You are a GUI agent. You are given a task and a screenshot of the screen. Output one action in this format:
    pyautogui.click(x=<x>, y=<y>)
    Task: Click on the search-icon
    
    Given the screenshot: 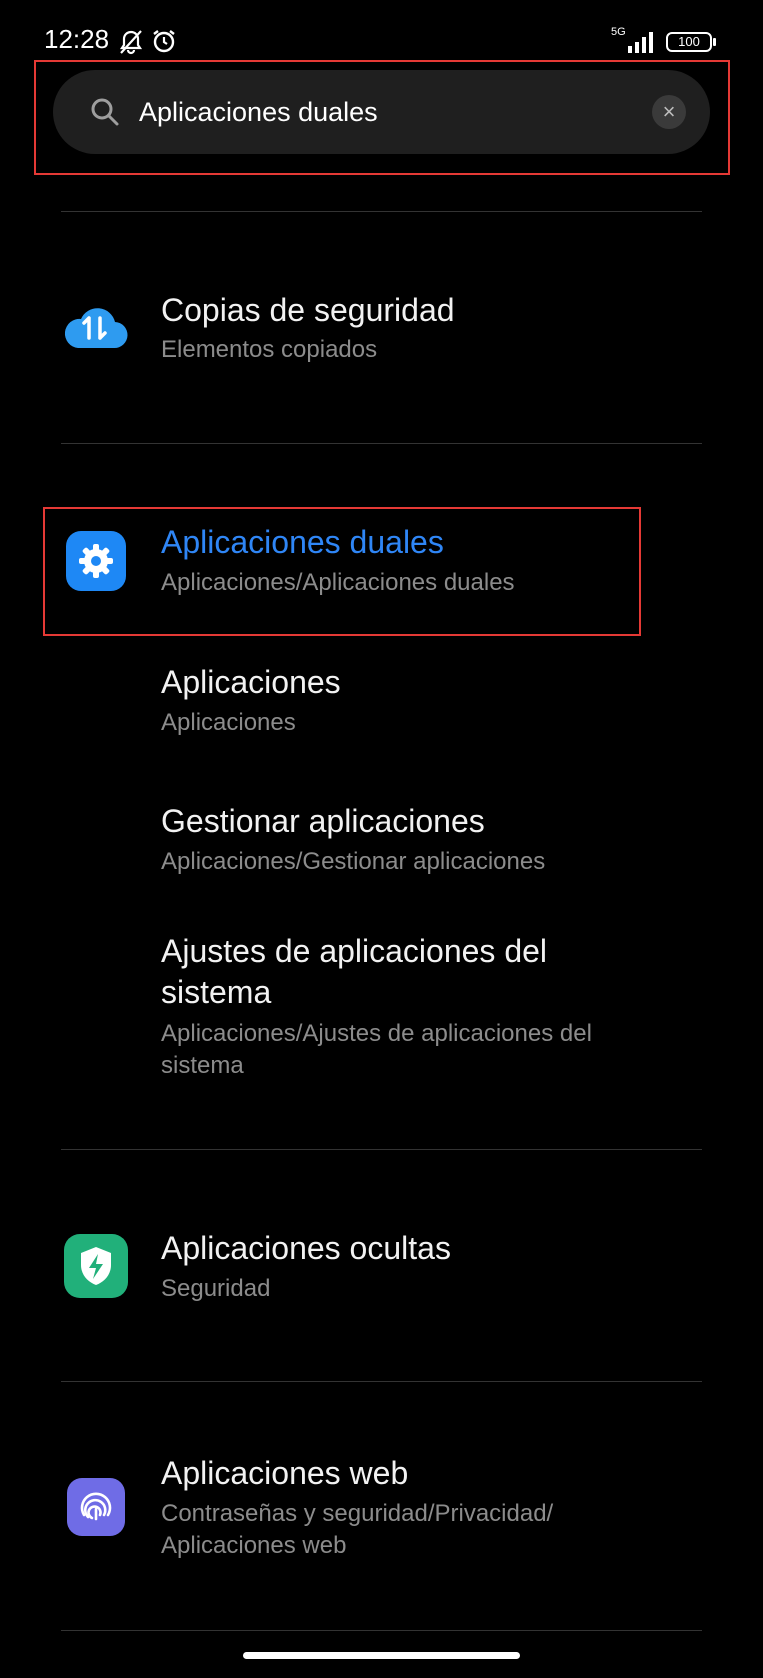 What is the action you would take?
    pyautogui.click(x=105, y=112)
    